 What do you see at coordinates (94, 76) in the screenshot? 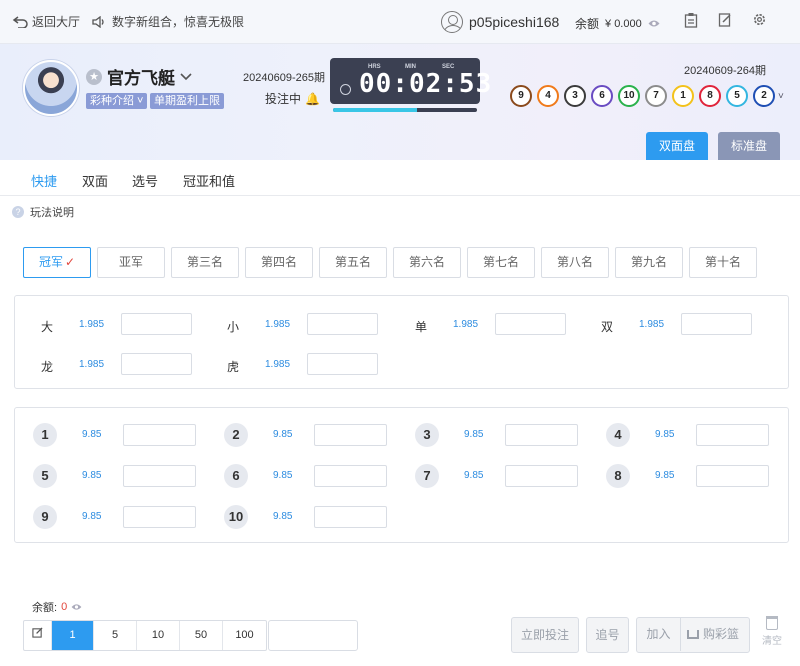
I see `star-icon: ★` at bounding box center [94, 76].